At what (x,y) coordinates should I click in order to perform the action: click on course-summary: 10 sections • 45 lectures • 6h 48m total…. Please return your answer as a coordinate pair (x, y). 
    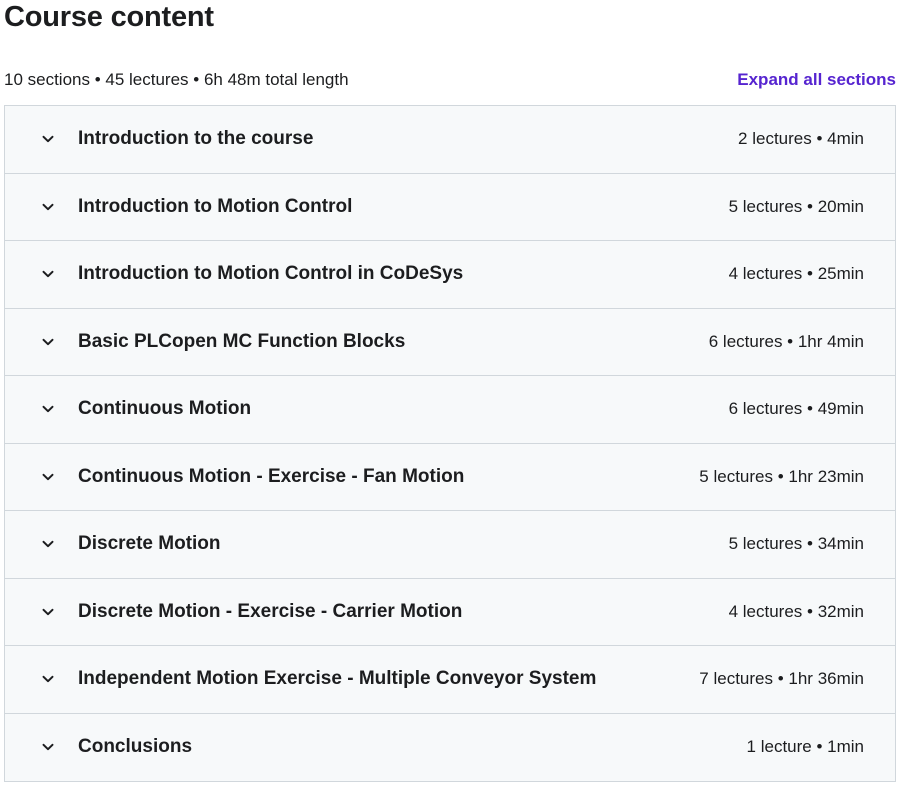
    Looking at the image, I should click on (176, 79).